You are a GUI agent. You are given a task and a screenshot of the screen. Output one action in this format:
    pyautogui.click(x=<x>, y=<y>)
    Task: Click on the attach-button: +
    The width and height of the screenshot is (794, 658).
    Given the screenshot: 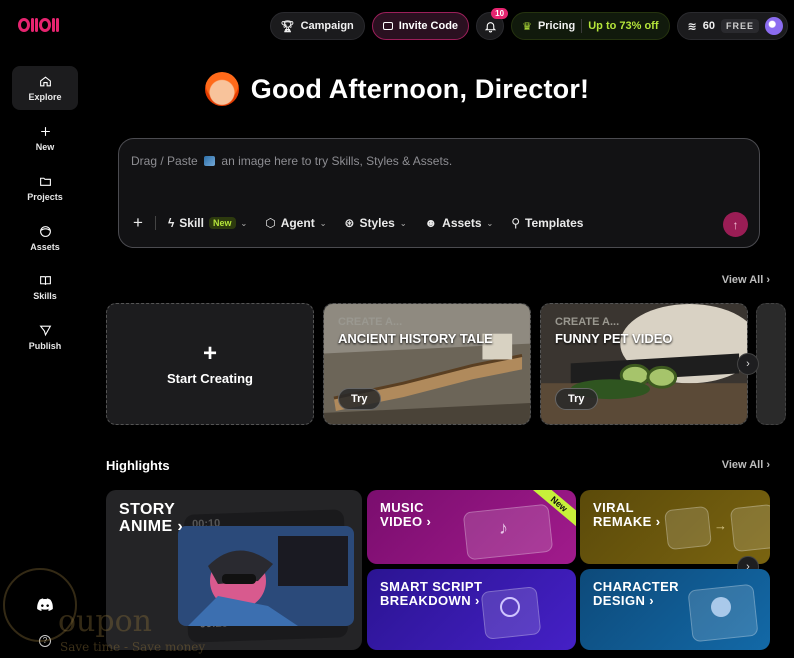 What is the action you would take?
    pyautogui.click(x=138, y=223)
    